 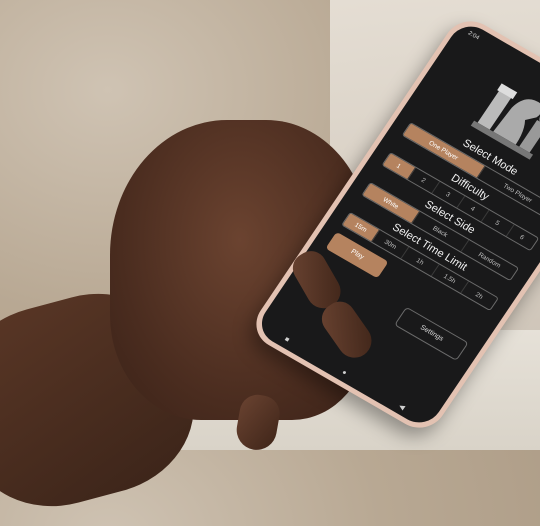 I want to click on settings-button: Settings, so click(x=431, y=333).